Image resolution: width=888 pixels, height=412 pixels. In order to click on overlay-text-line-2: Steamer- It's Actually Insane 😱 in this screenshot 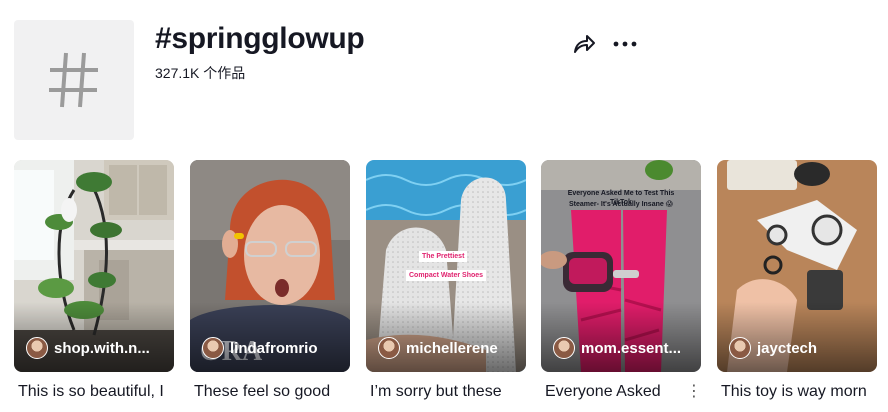, I will do `click(620, 204)`.